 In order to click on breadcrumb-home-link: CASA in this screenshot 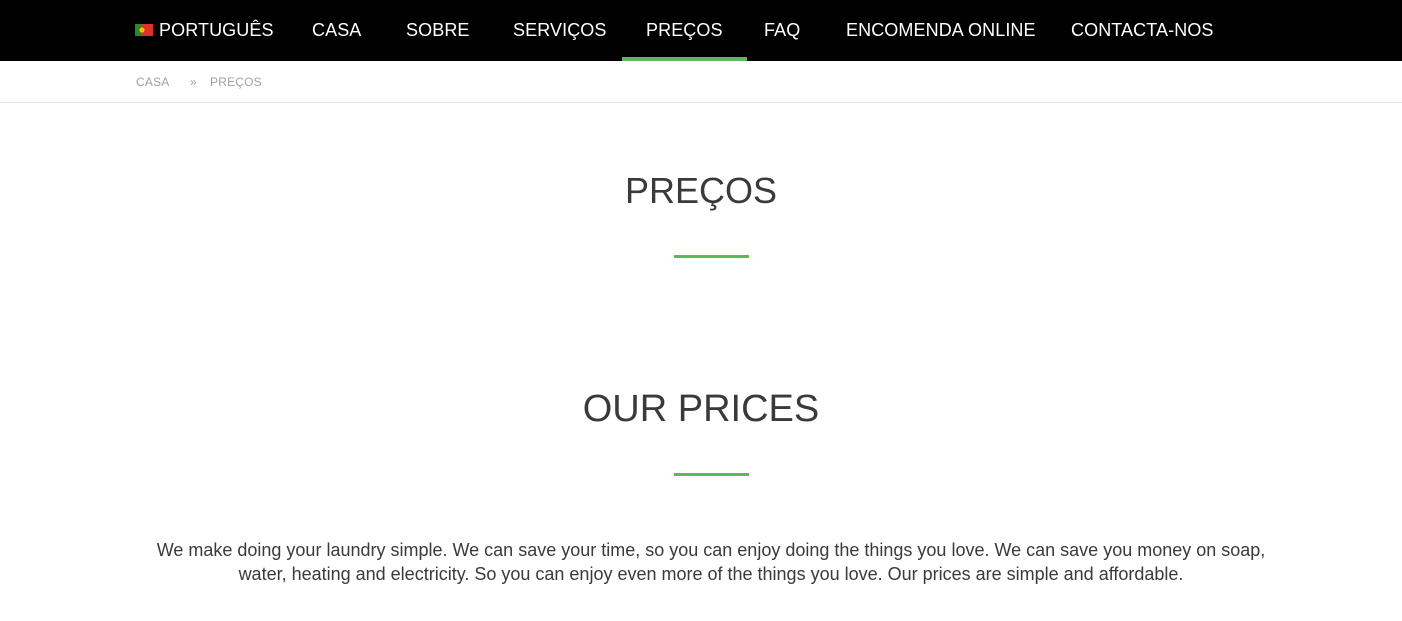, I will do `click(152, 81)`.